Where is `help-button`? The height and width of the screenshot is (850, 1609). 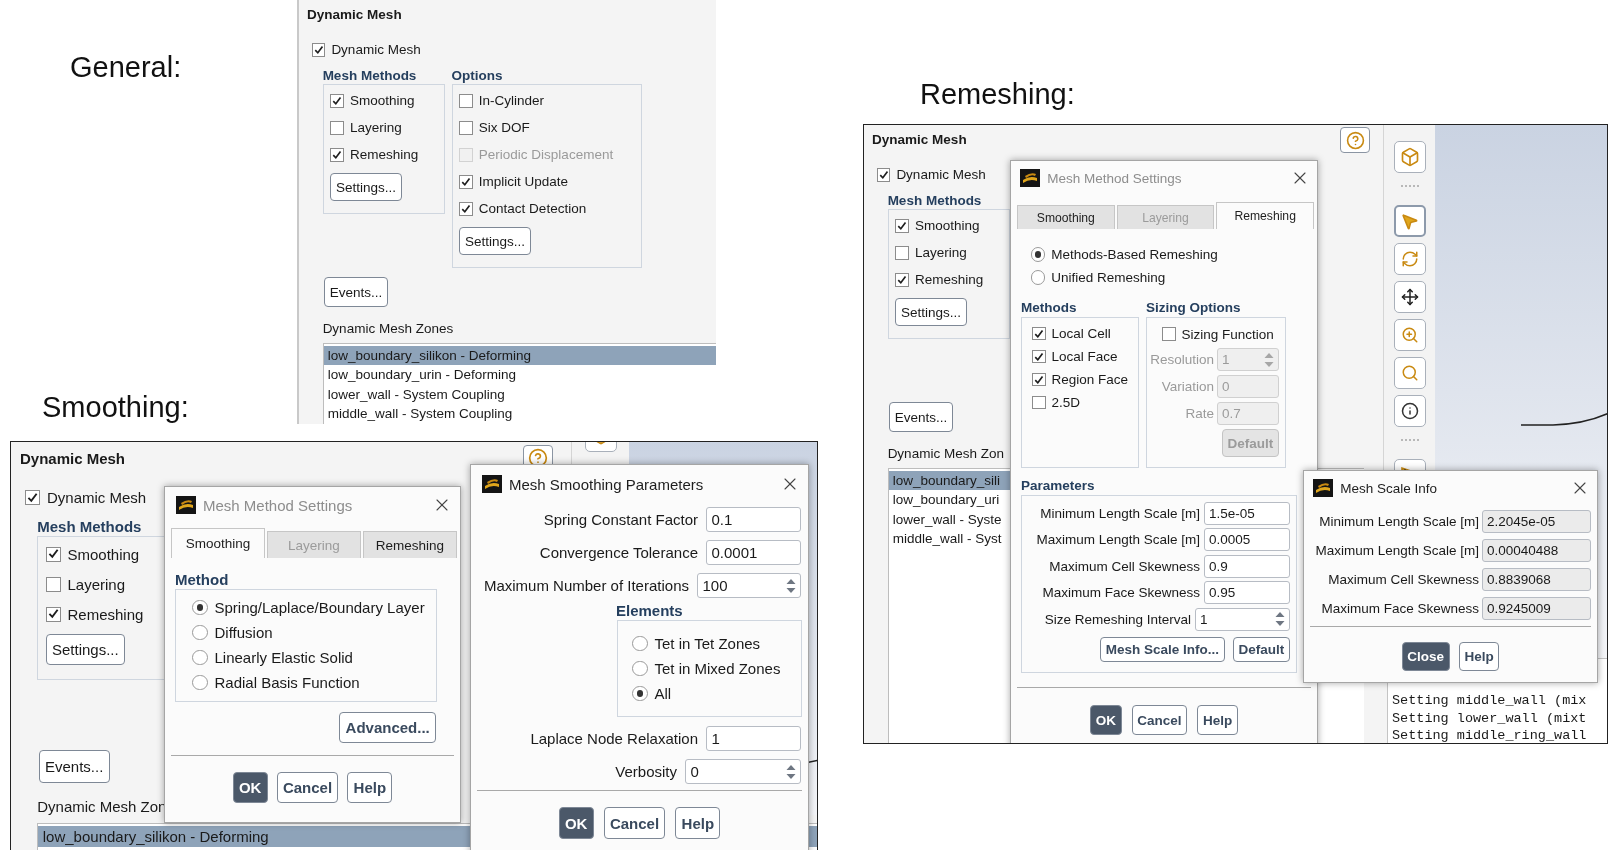 help-button is located at coordinates (1355, 140).